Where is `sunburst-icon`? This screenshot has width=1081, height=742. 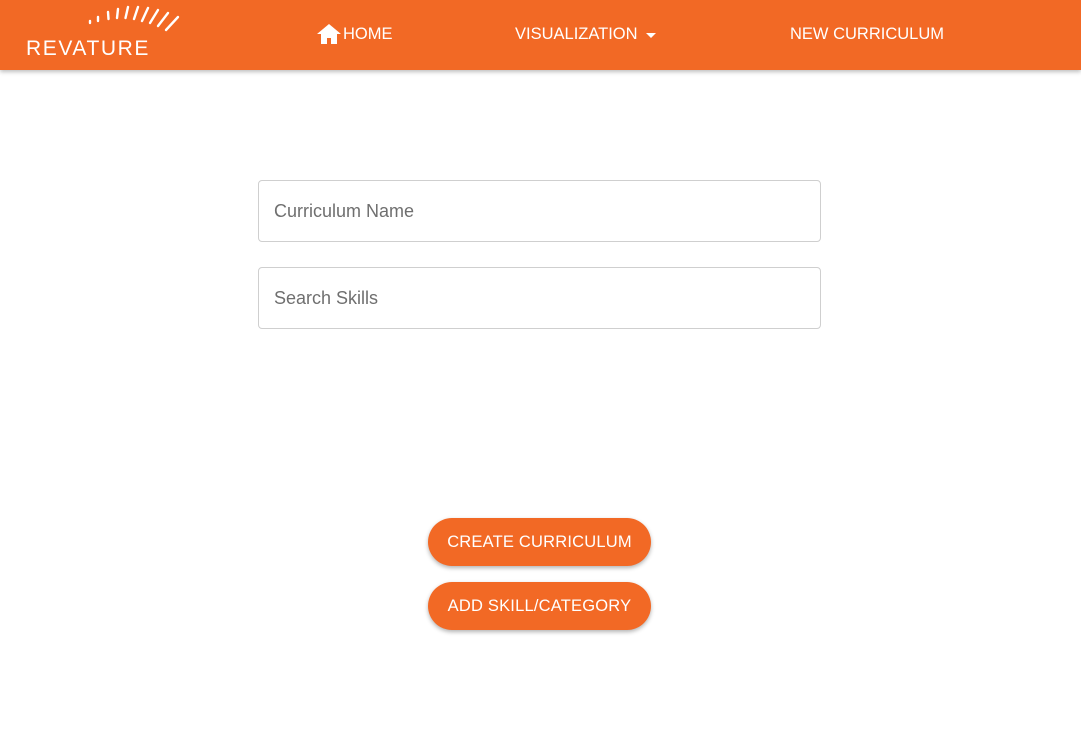
sunburst-icon is located at coordinates (134, 18).